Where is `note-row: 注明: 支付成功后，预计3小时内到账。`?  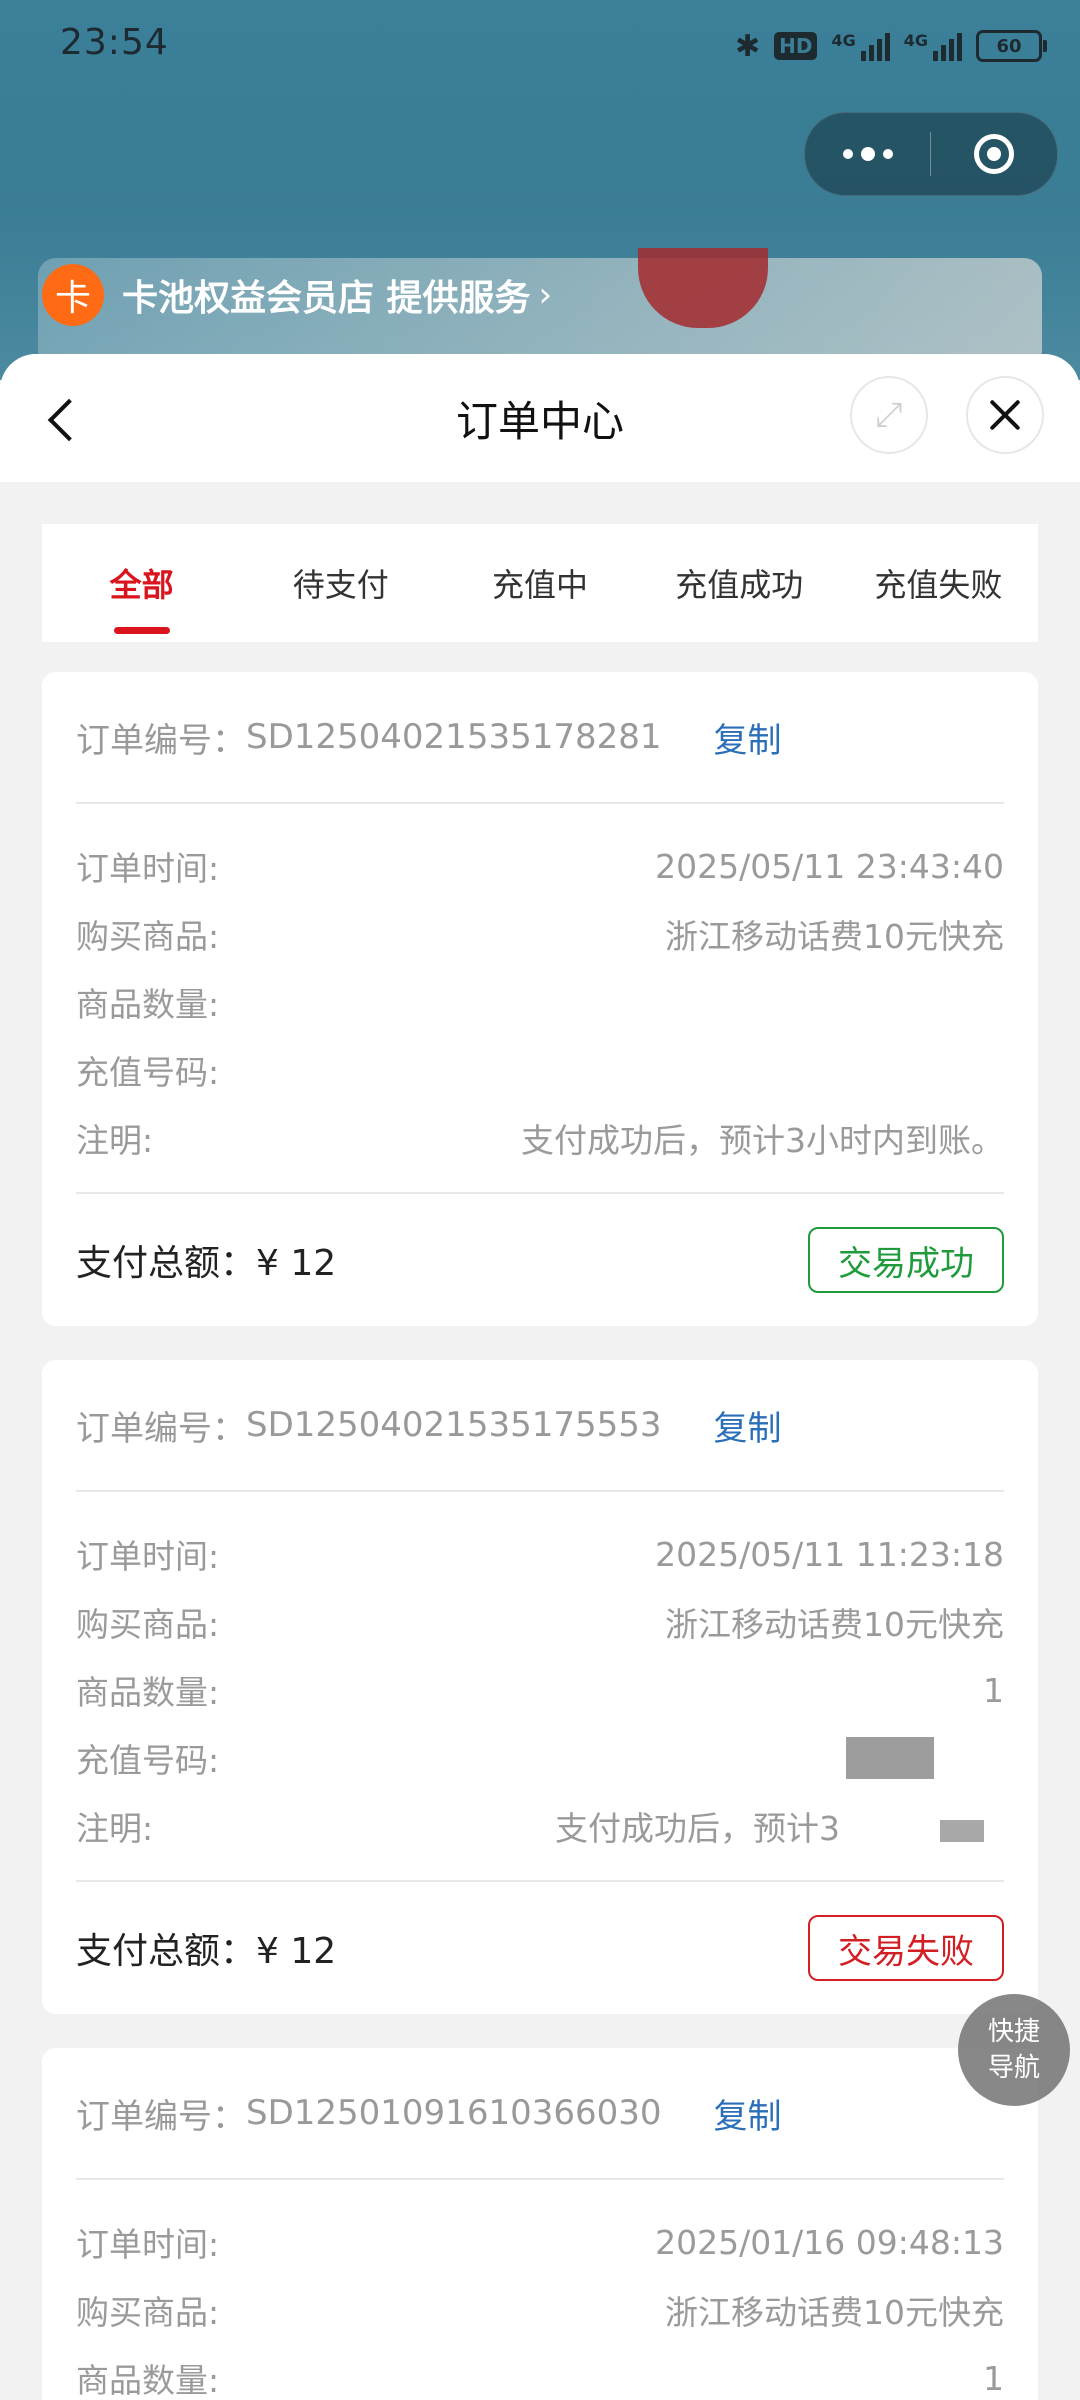
note-row: 注明: 支付成功后，预计3小时内到账。 is located at coordinates (540, 1138).